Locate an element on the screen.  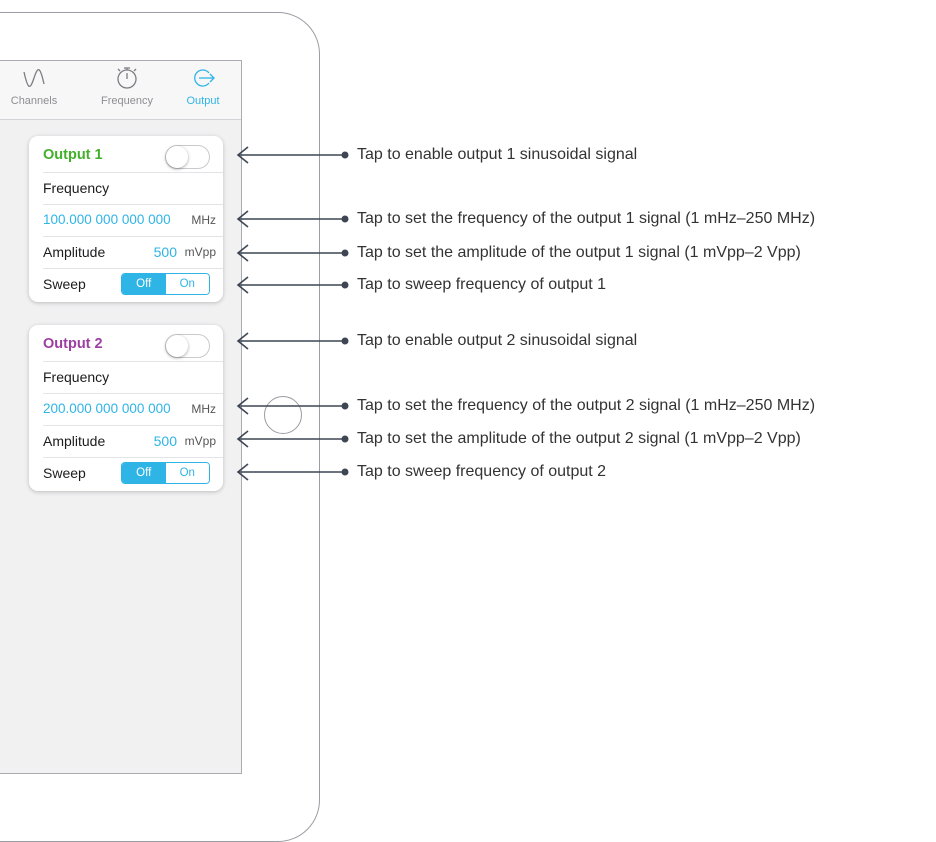
callout-sweep-output2: Tap to sweep frequency of output 2 is located at coordinates (482, 471).